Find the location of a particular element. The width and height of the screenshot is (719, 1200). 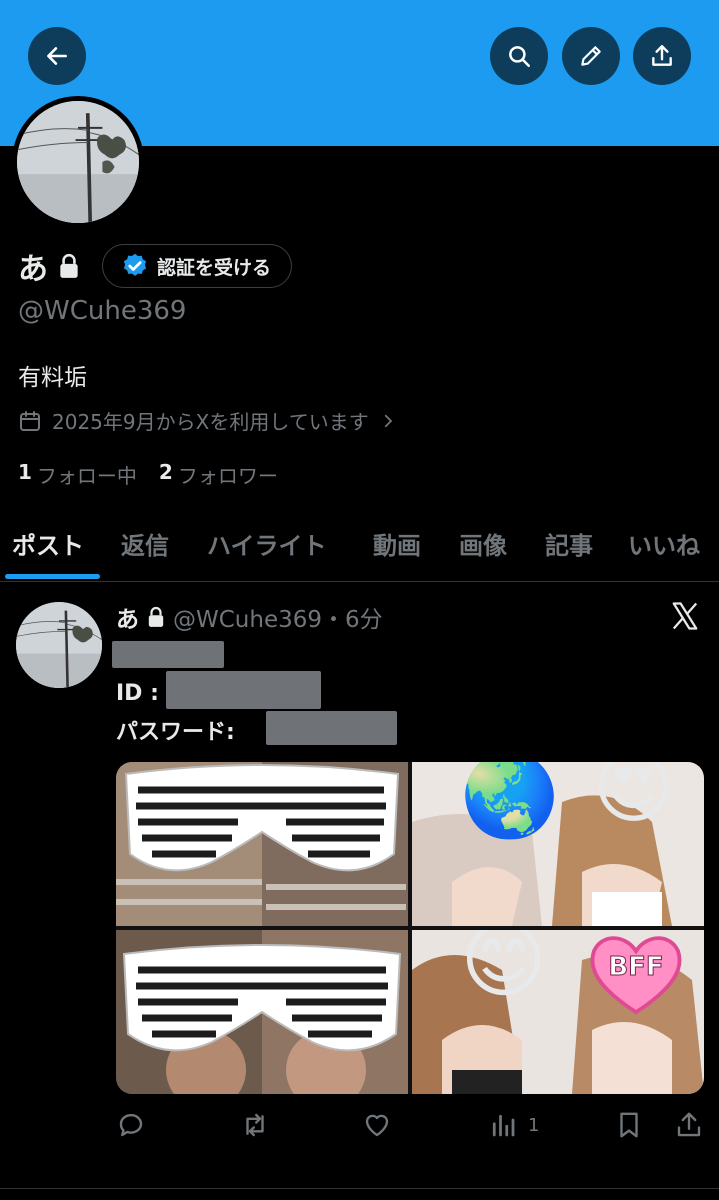

globe-emoji: 🌏 is located at coordinates (510, 802).